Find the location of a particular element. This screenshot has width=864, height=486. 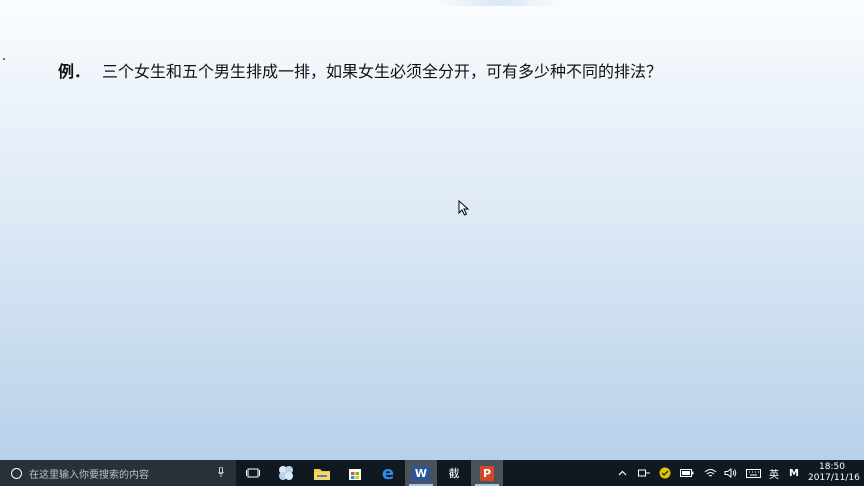

microphone-icon is located at coordinates (221, 472).